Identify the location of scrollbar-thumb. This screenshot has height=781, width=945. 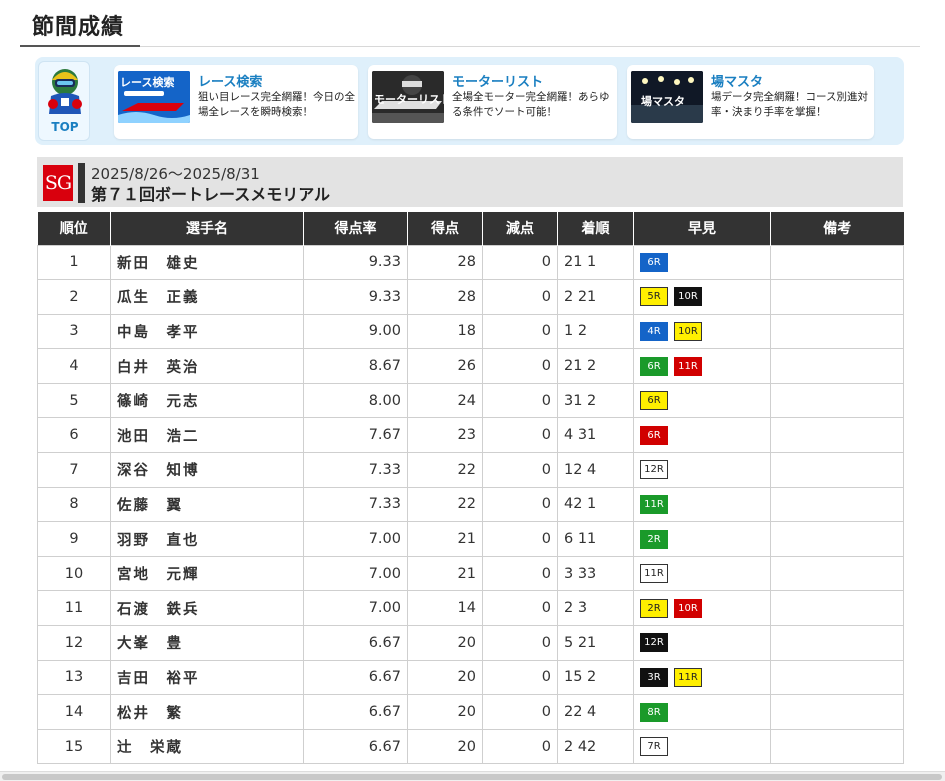
(472, 777).